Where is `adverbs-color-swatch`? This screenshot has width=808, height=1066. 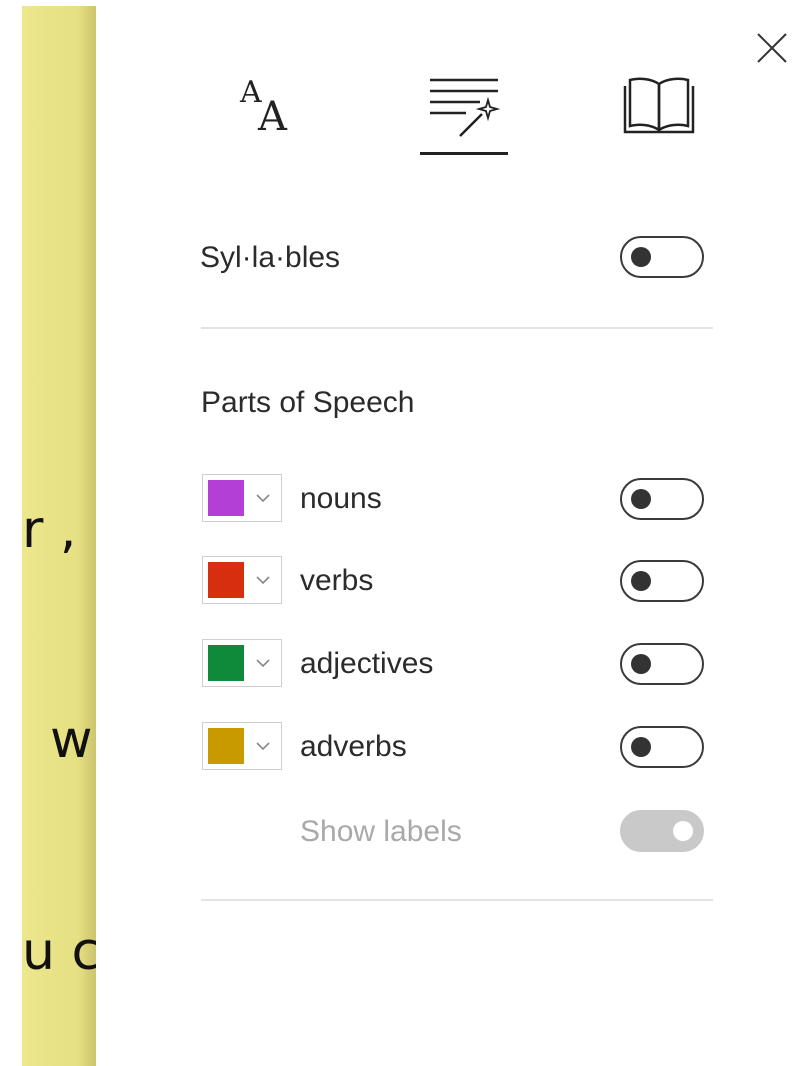 adverbs-color-swatch is located at coordinates (226, 746).